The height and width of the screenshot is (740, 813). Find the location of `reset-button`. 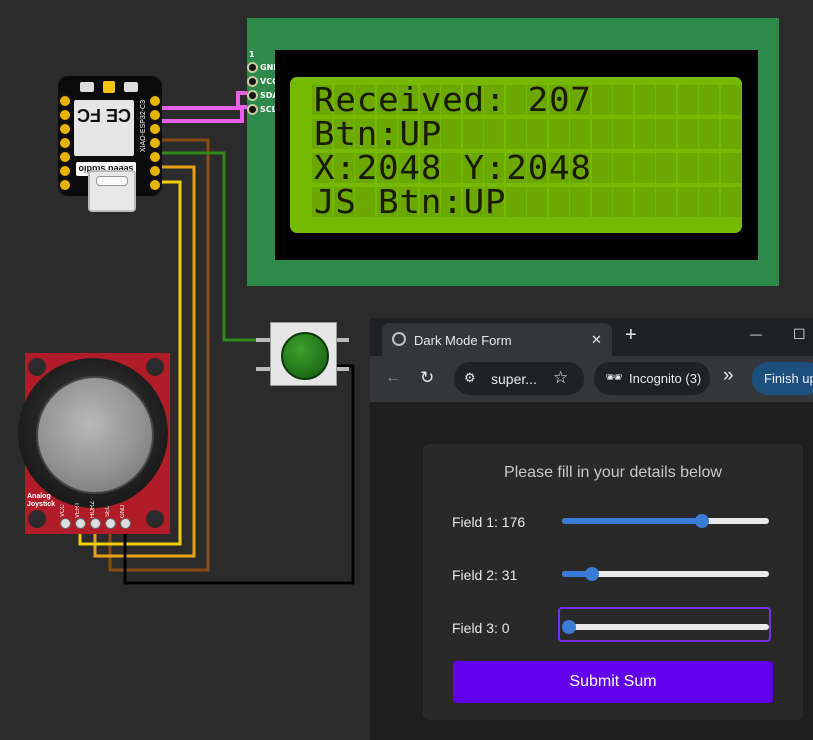

reset-button is located at coordinates (87, 87).